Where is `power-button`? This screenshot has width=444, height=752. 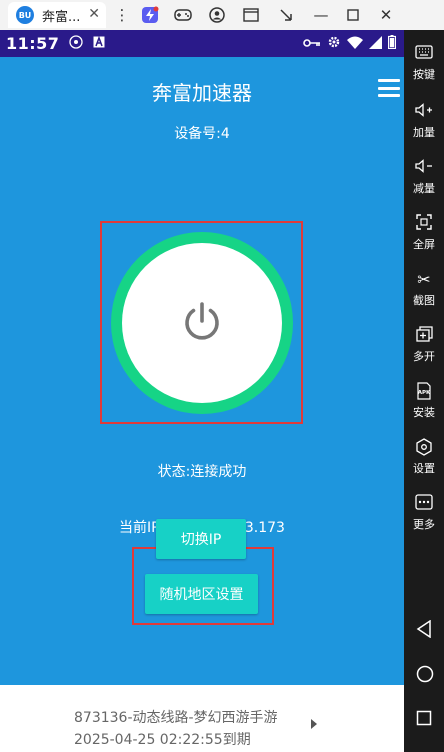 power-button is located at coordinates (202, 323).